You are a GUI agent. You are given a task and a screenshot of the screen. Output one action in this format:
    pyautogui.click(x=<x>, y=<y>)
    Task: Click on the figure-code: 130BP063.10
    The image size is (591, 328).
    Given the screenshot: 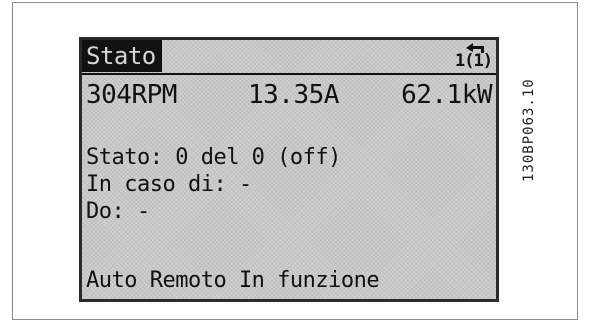 What is the action you would take?
    pyautogui.click(x=521, y=120)
    